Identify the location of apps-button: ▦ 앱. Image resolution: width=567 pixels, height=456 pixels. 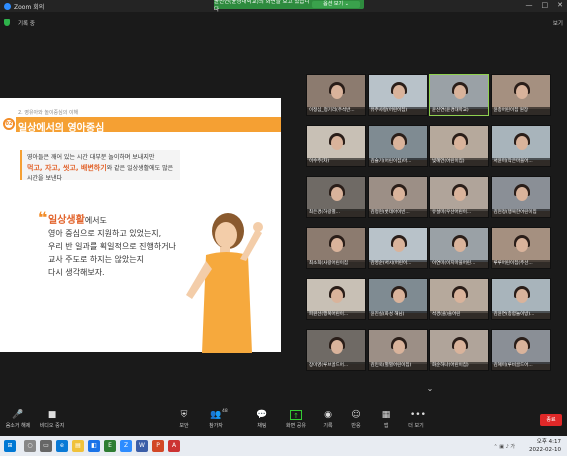
(386, 419).